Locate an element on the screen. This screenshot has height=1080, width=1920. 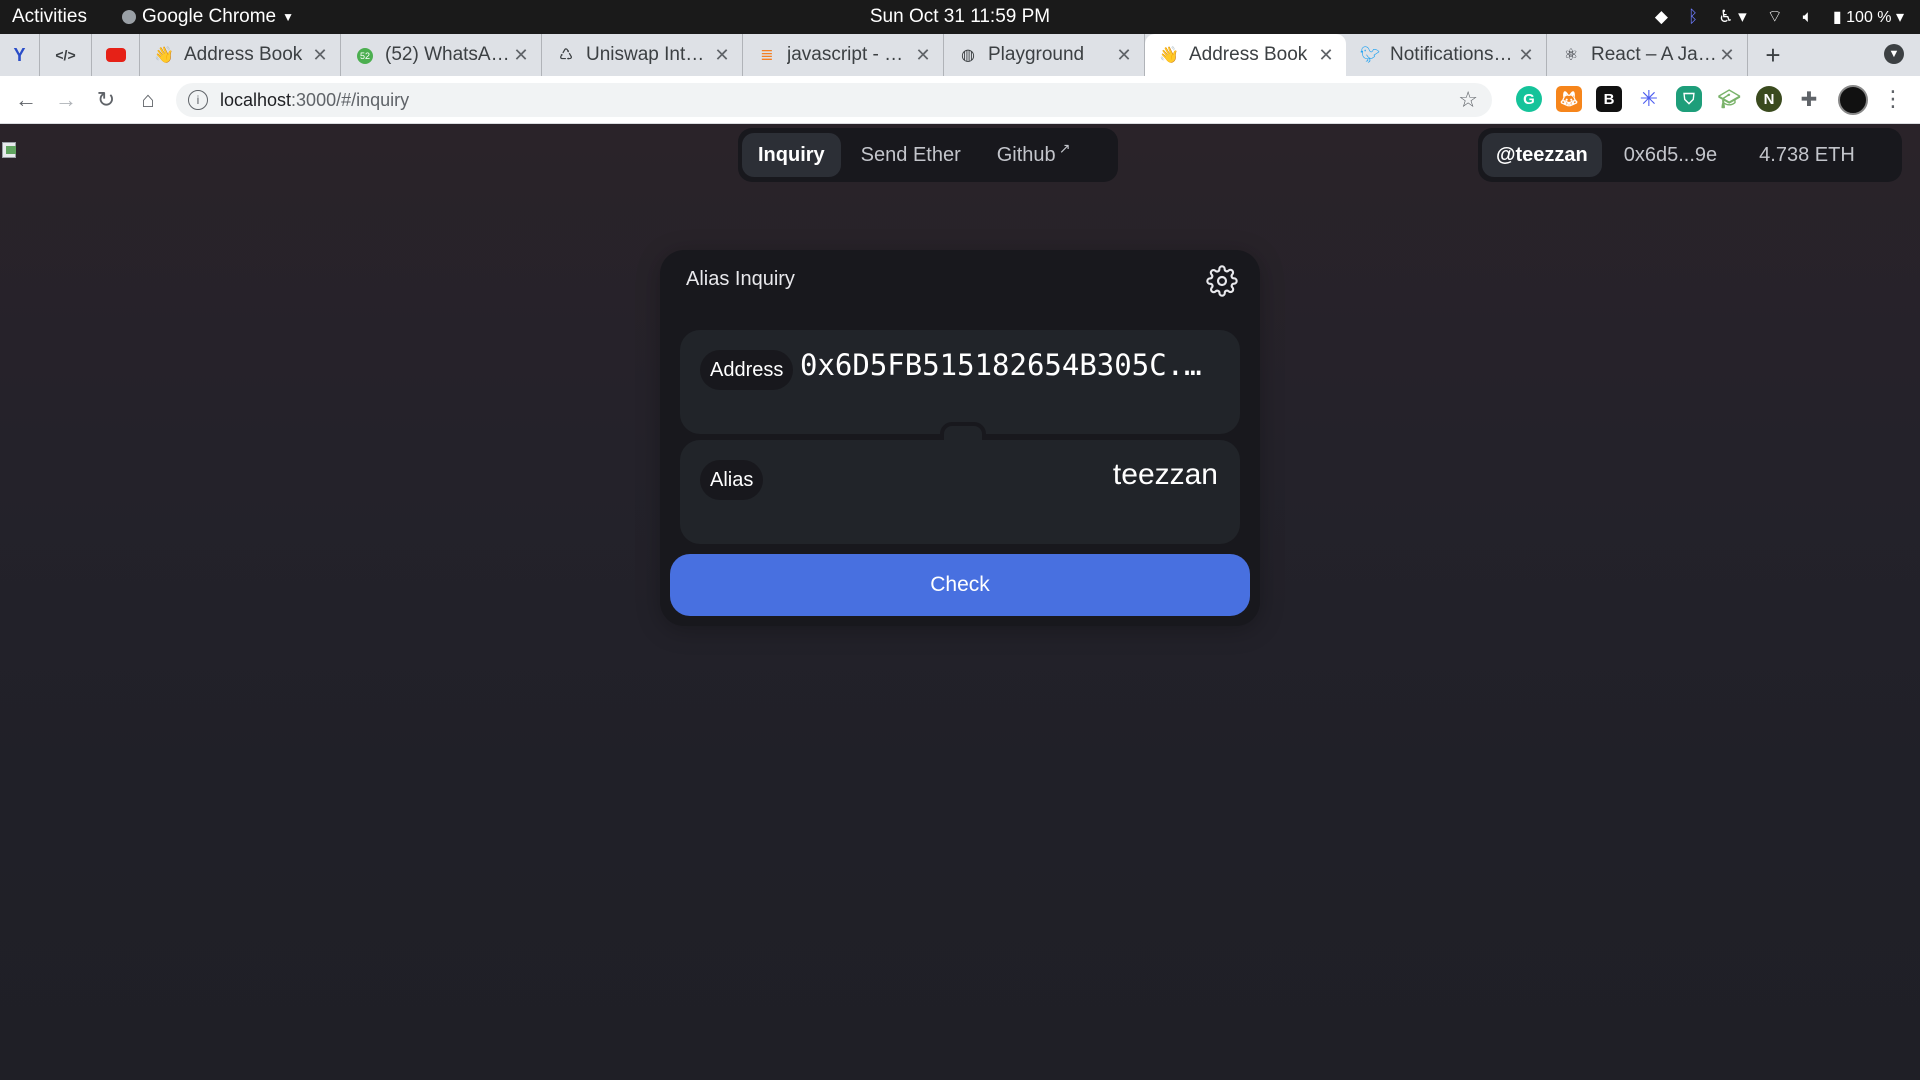
browser-tab: 🐦︎ Notifications / Twitter ✕ is located at coordinates (1446, 55).